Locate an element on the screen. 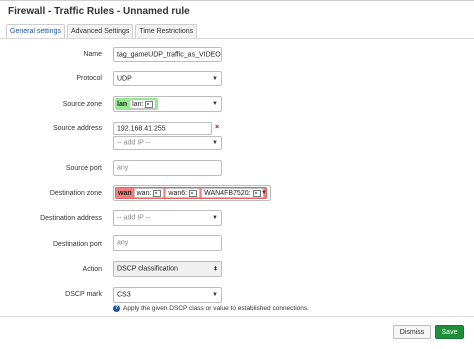 The image size is (474, 349). source-zone-badge: lan lan: is located at coordinates (137, 104).